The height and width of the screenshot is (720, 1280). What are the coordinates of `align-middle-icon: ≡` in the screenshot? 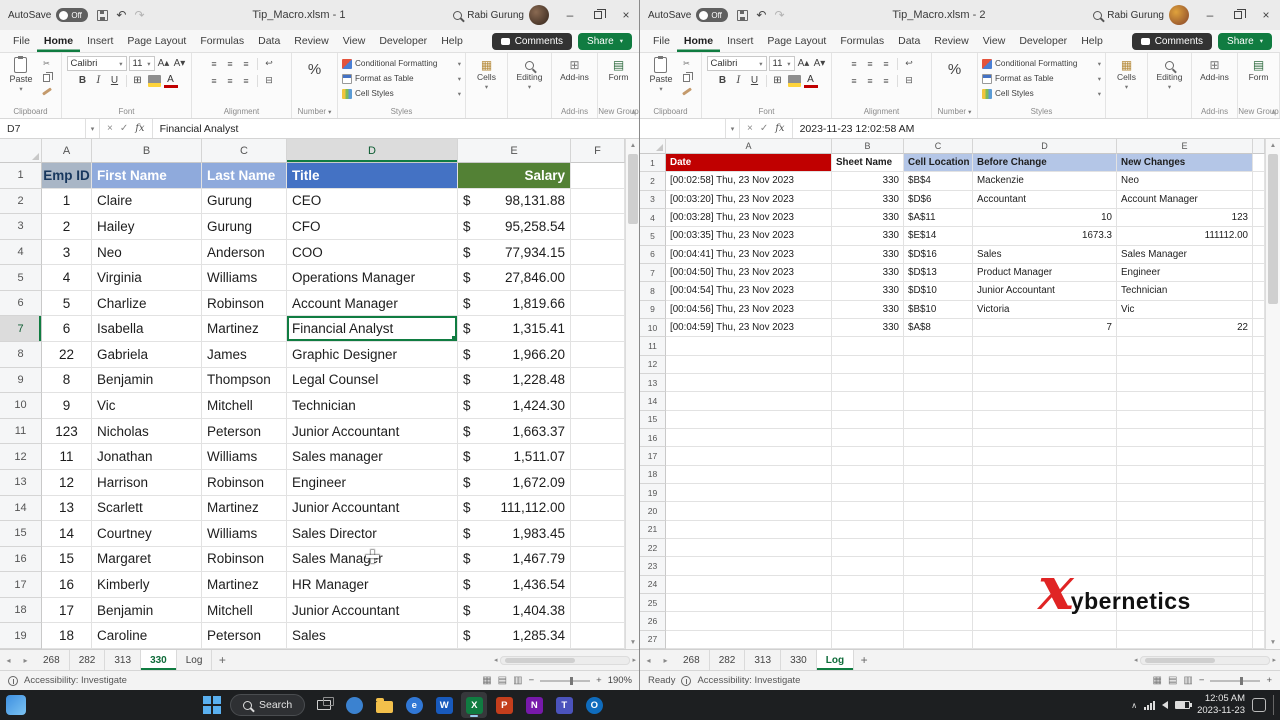 It's located at (230, 63).